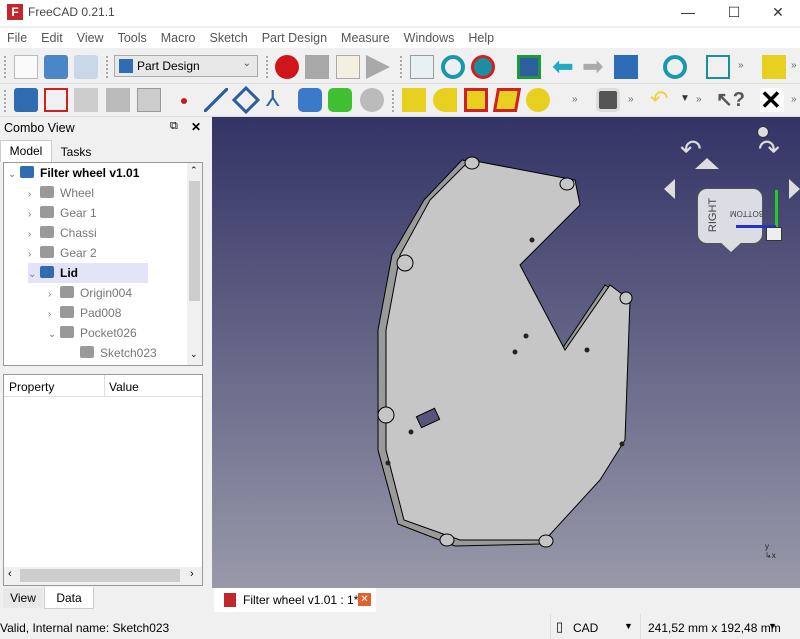 This screenshot has height=639, width=800. What do you see at coordinates (718, 67) in the screenshot?
I see `isometric-view-icon` at bounding box center [718, 67].